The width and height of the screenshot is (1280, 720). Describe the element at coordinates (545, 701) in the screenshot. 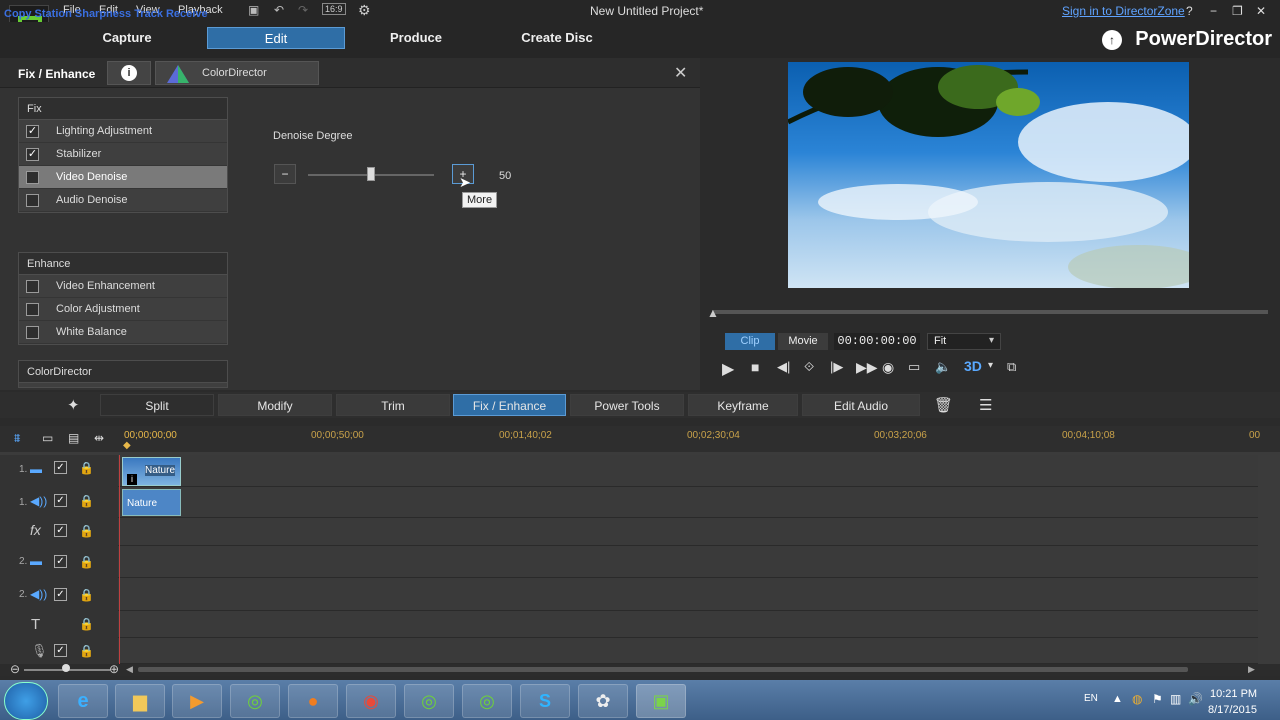

I see `skype-icon: S` at that location.